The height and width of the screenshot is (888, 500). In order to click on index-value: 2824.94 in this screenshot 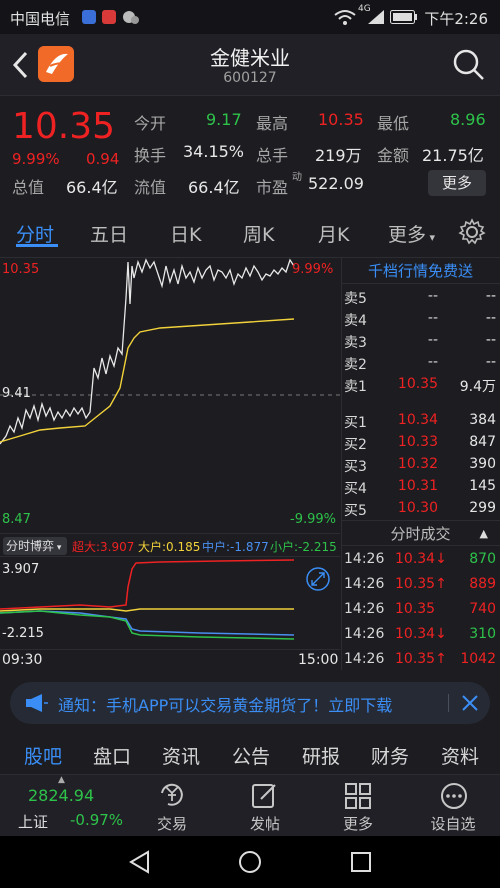, I will do `click(61, 795)`.